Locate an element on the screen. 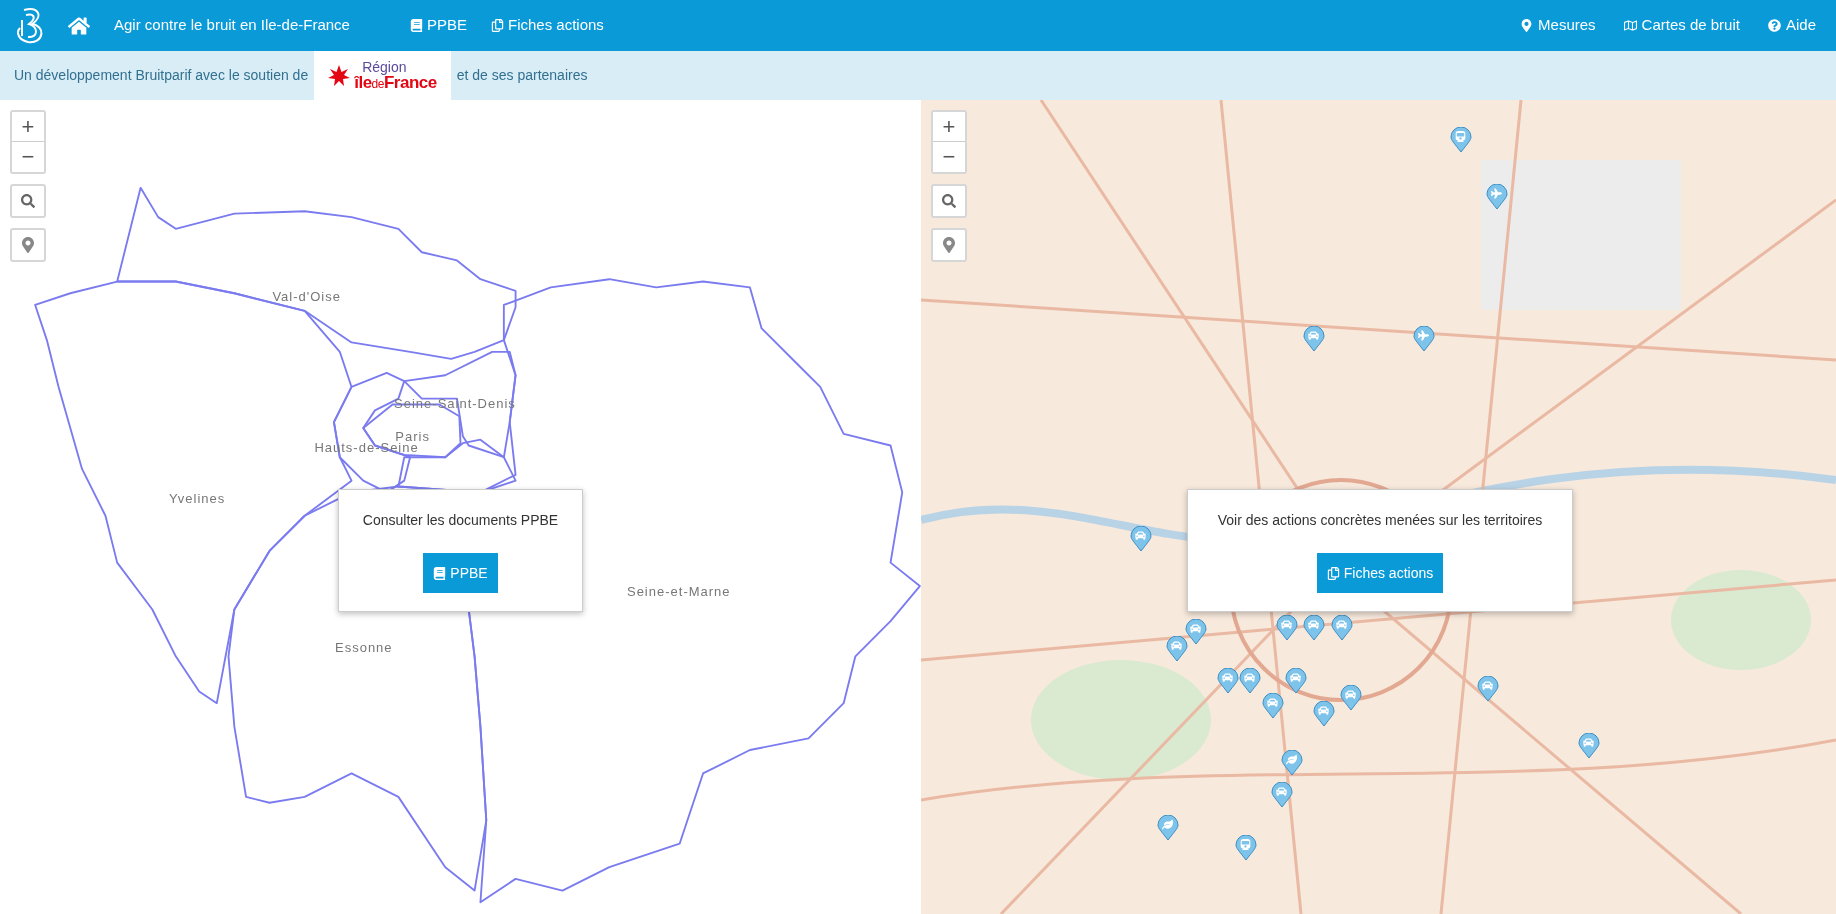 Image resolution: width=1836 pixels, height=914 pixels. popup-text: Consulter les documents PPBE is located at coordinates (460, 520).